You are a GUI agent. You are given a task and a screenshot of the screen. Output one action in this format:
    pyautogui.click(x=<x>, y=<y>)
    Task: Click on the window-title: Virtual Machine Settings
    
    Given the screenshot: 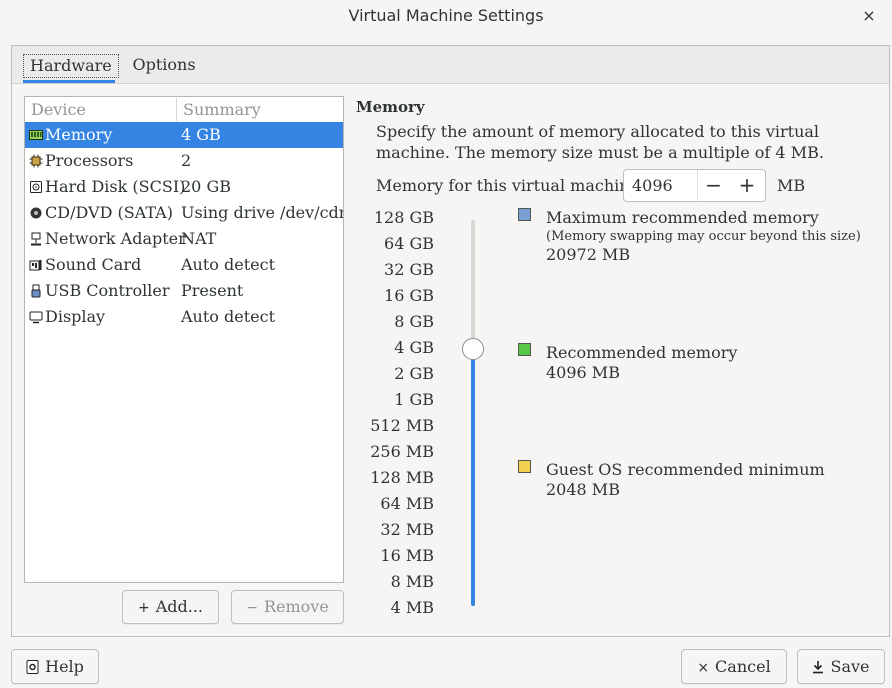 What is the action you would take?
    pyautogui.click(x=446, y=15)
    